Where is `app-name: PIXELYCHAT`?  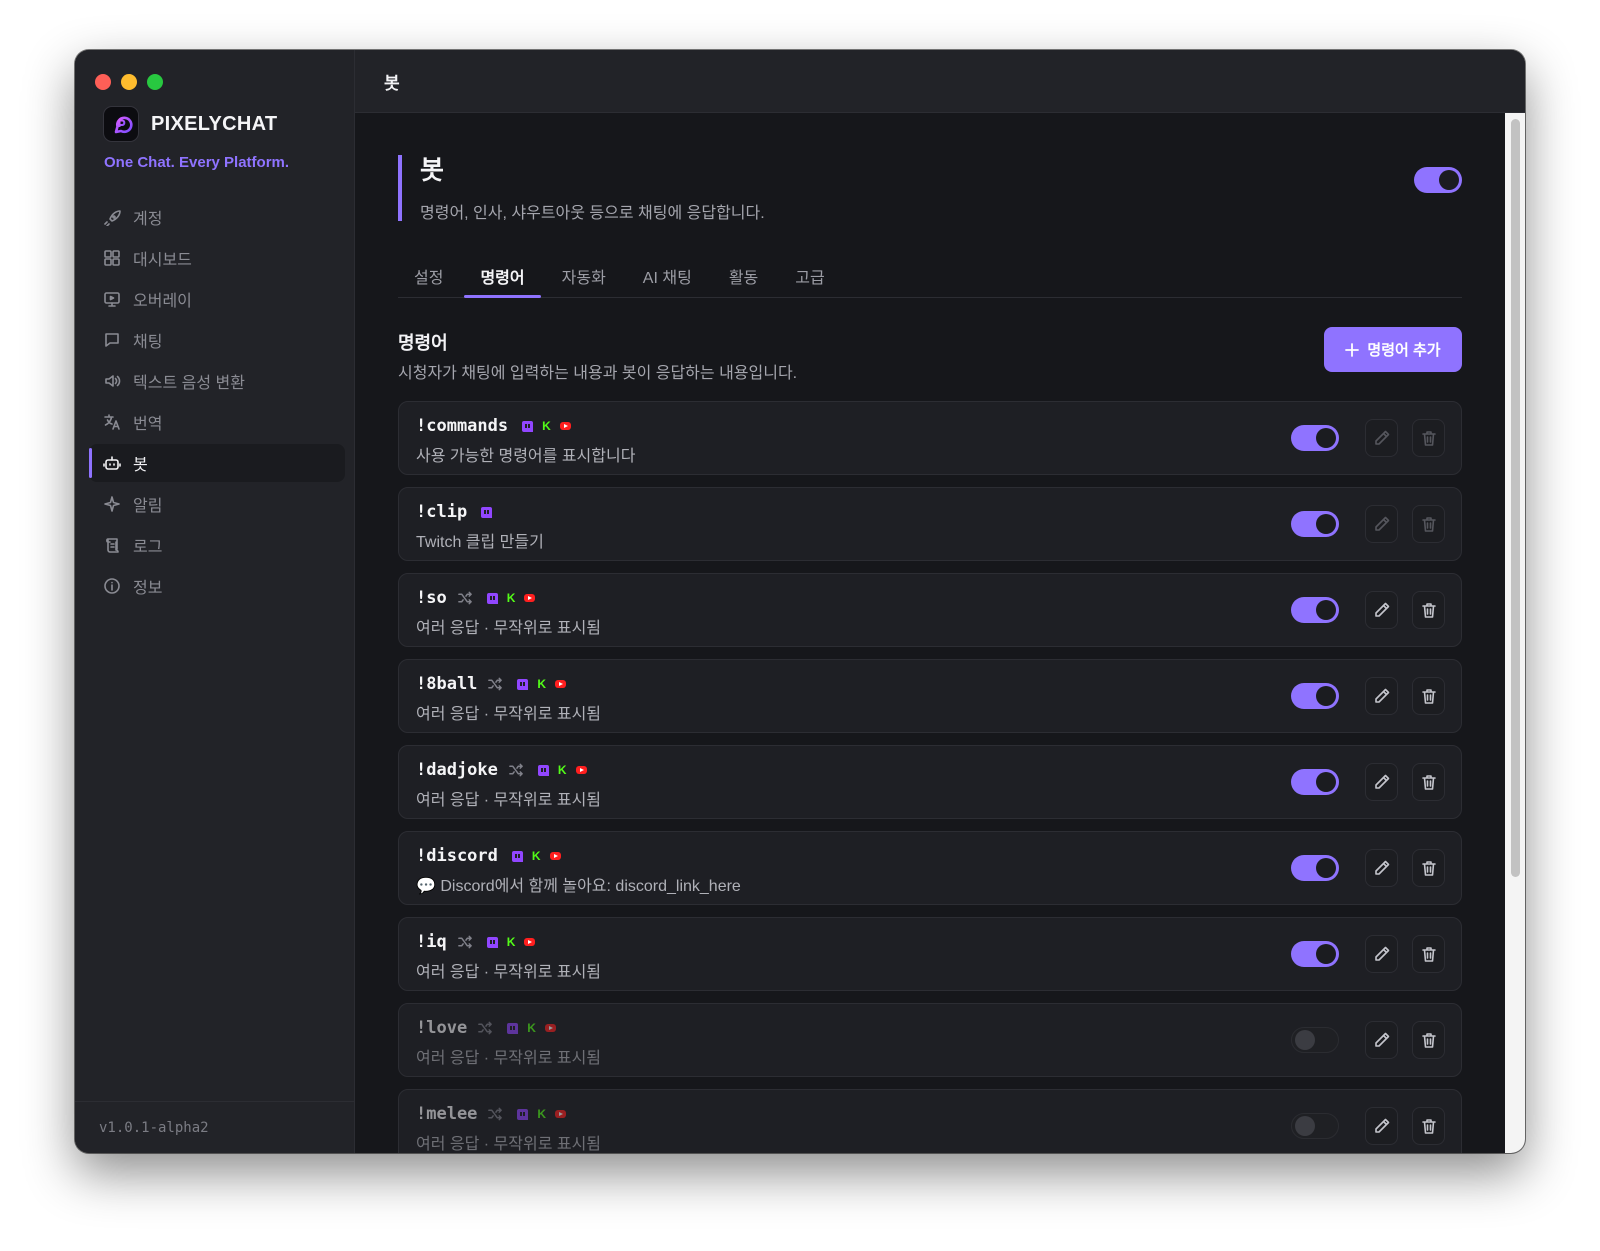 app-name: PIXELYCHAT is located at coordinates (214, 123).